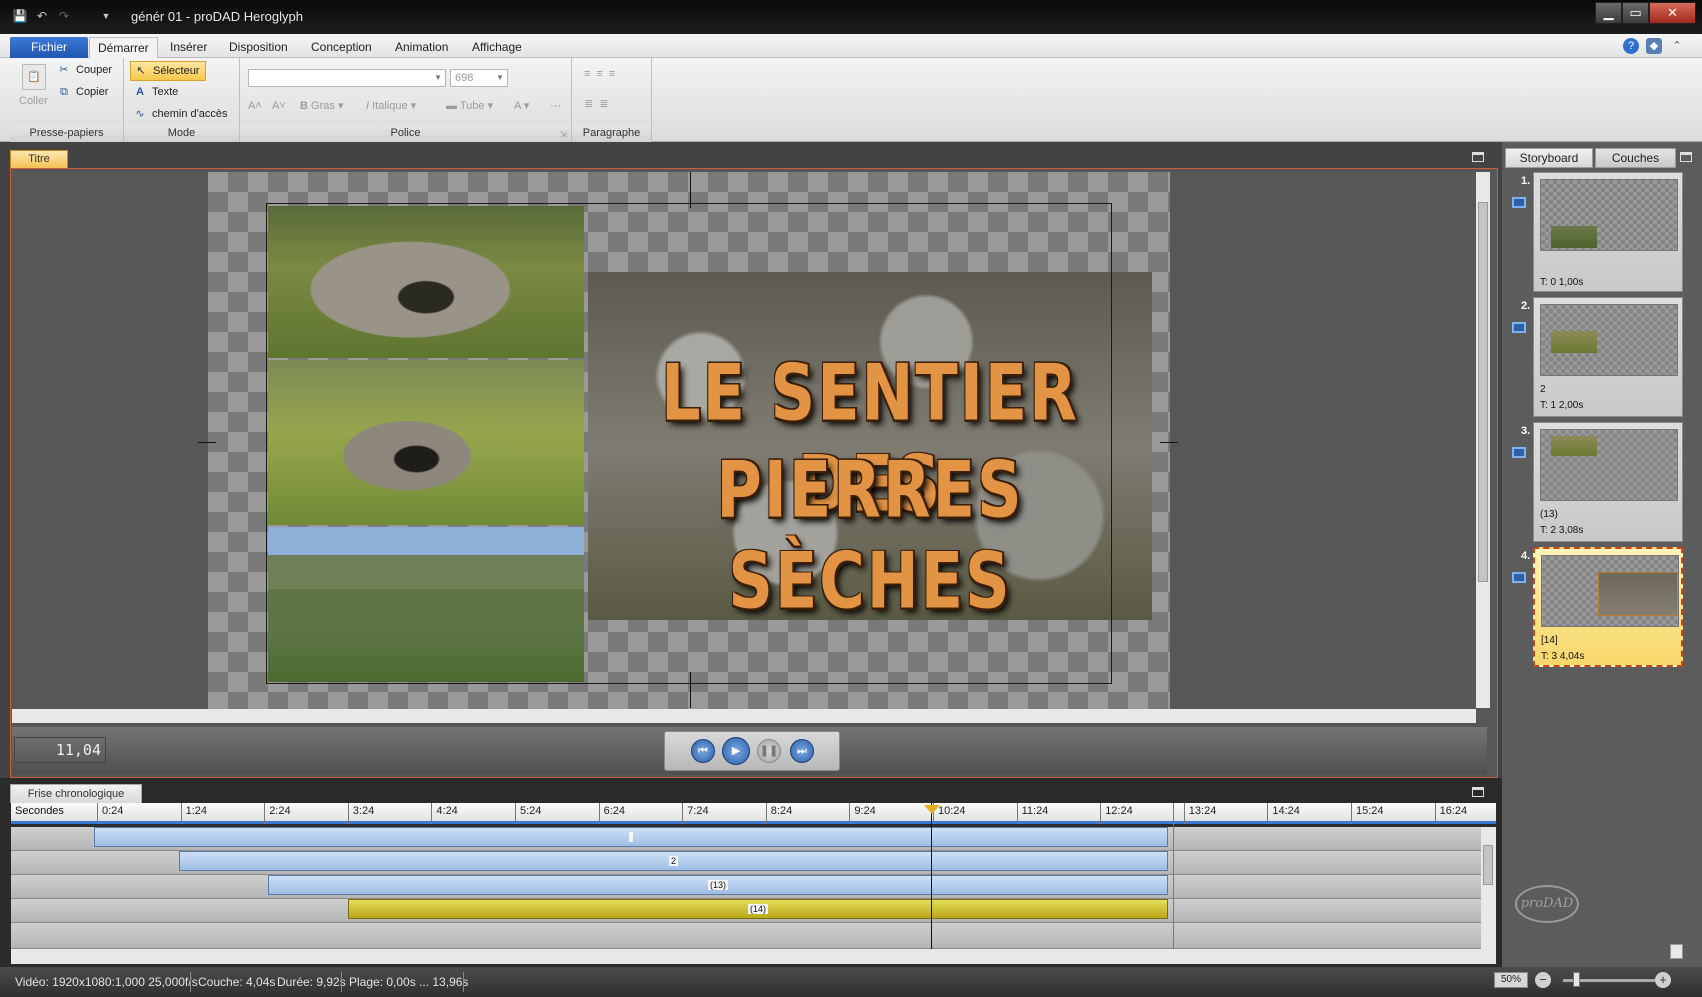 This screenshot has width=1702, height=997. I want to click on shrink-font-icon: A˅, so click(279, 106).